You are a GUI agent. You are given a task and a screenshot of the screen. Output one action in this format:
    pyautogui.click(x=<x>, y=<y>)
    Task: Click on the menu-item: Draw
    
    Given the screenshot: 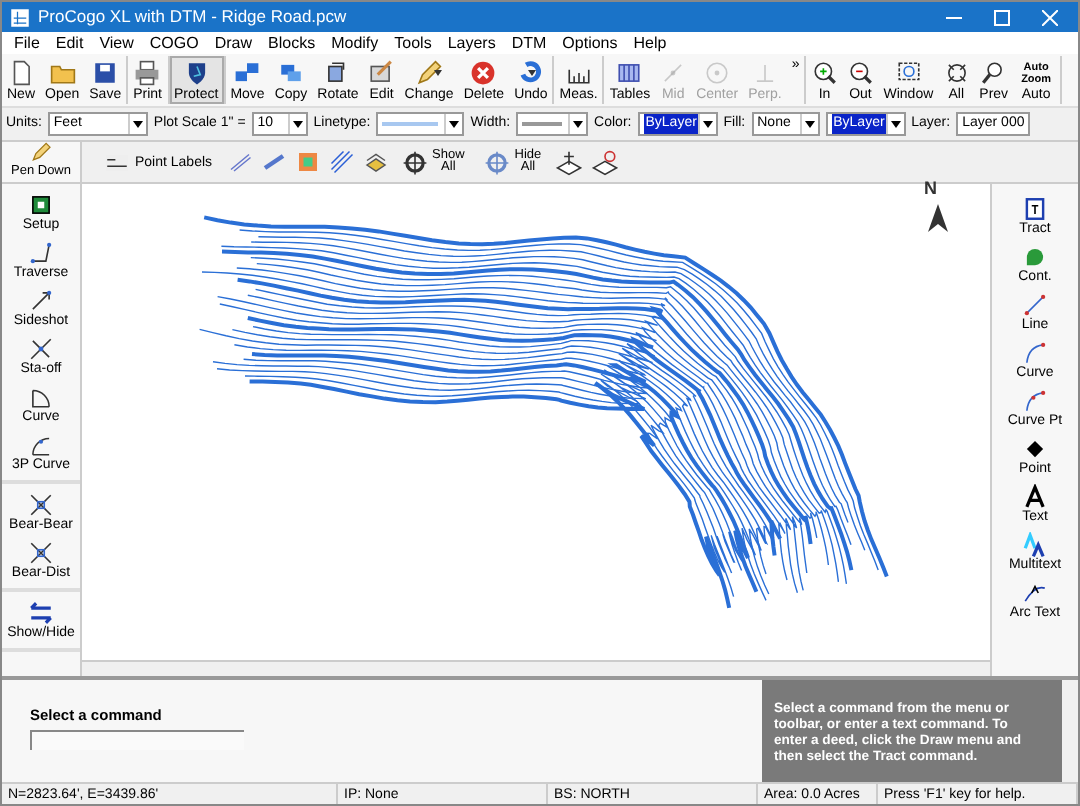 What is the action you would take?
    pyautogui.click(x=233, y=43)
    